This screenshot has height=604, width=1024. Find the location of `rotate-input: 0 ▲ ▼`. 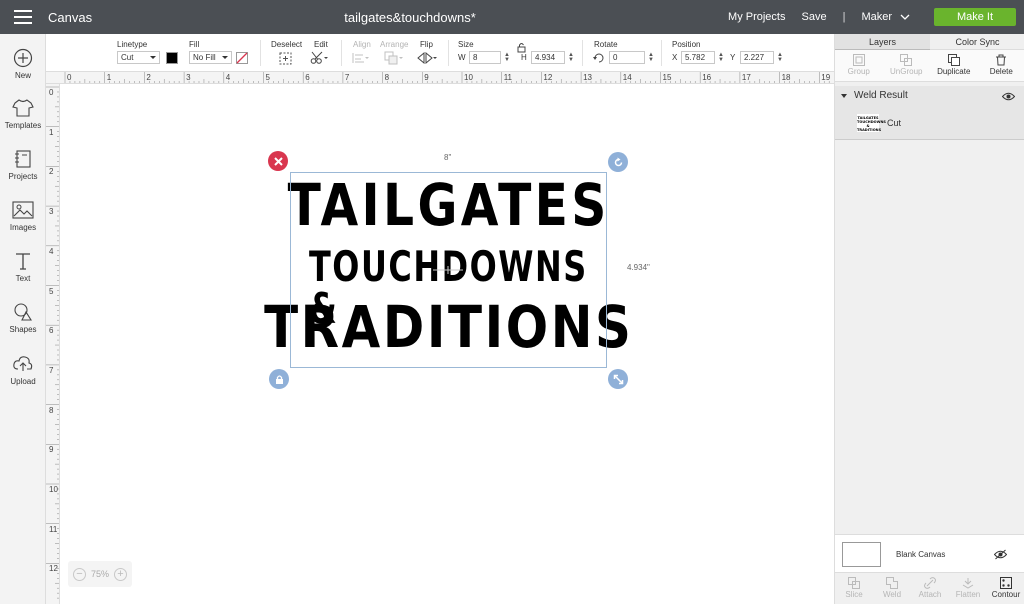

rotate-input: 0 ▲ ▼ is located at coordinates (631, 57).